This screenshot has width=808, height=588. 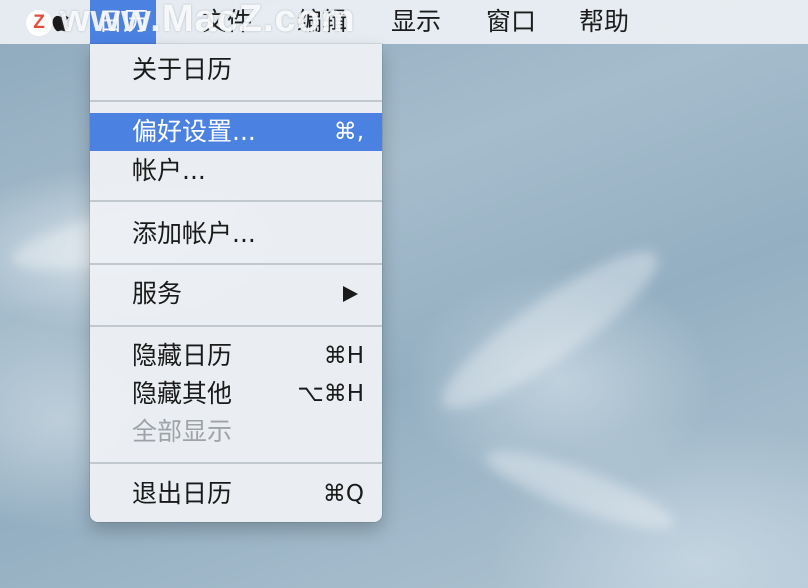 What do you see at coordinates (322, 22) in the screenshot?
I see `menu-edit: 编辑` at bounding box center [322, 22].